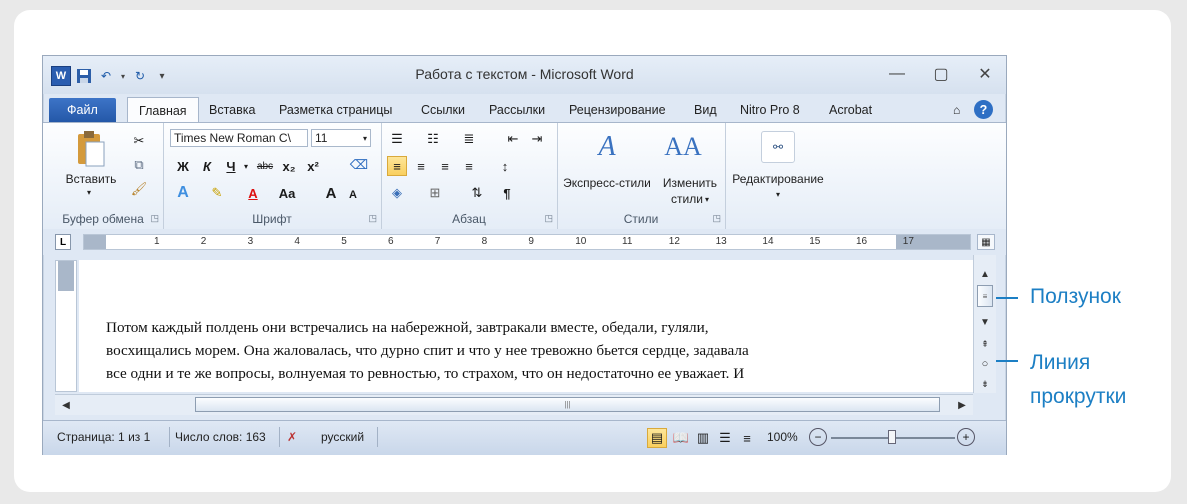 This screenshot has width=1187, height=504. I want to click on paste-dropdown-icon: ▾, so click(89, 192).